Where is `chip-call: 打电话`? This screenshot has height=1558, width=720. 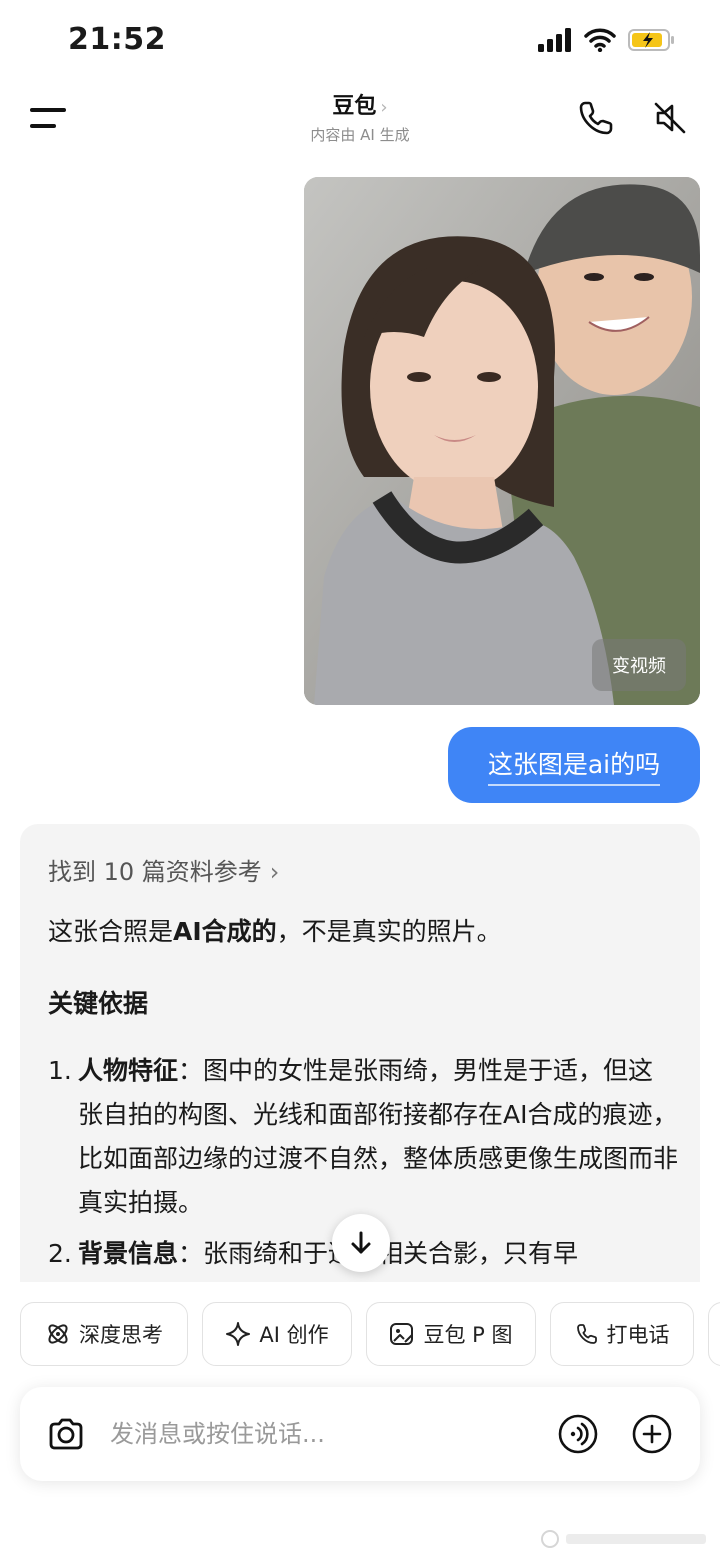
chip-call: 打电话 is located at coordinates (622, 1334).